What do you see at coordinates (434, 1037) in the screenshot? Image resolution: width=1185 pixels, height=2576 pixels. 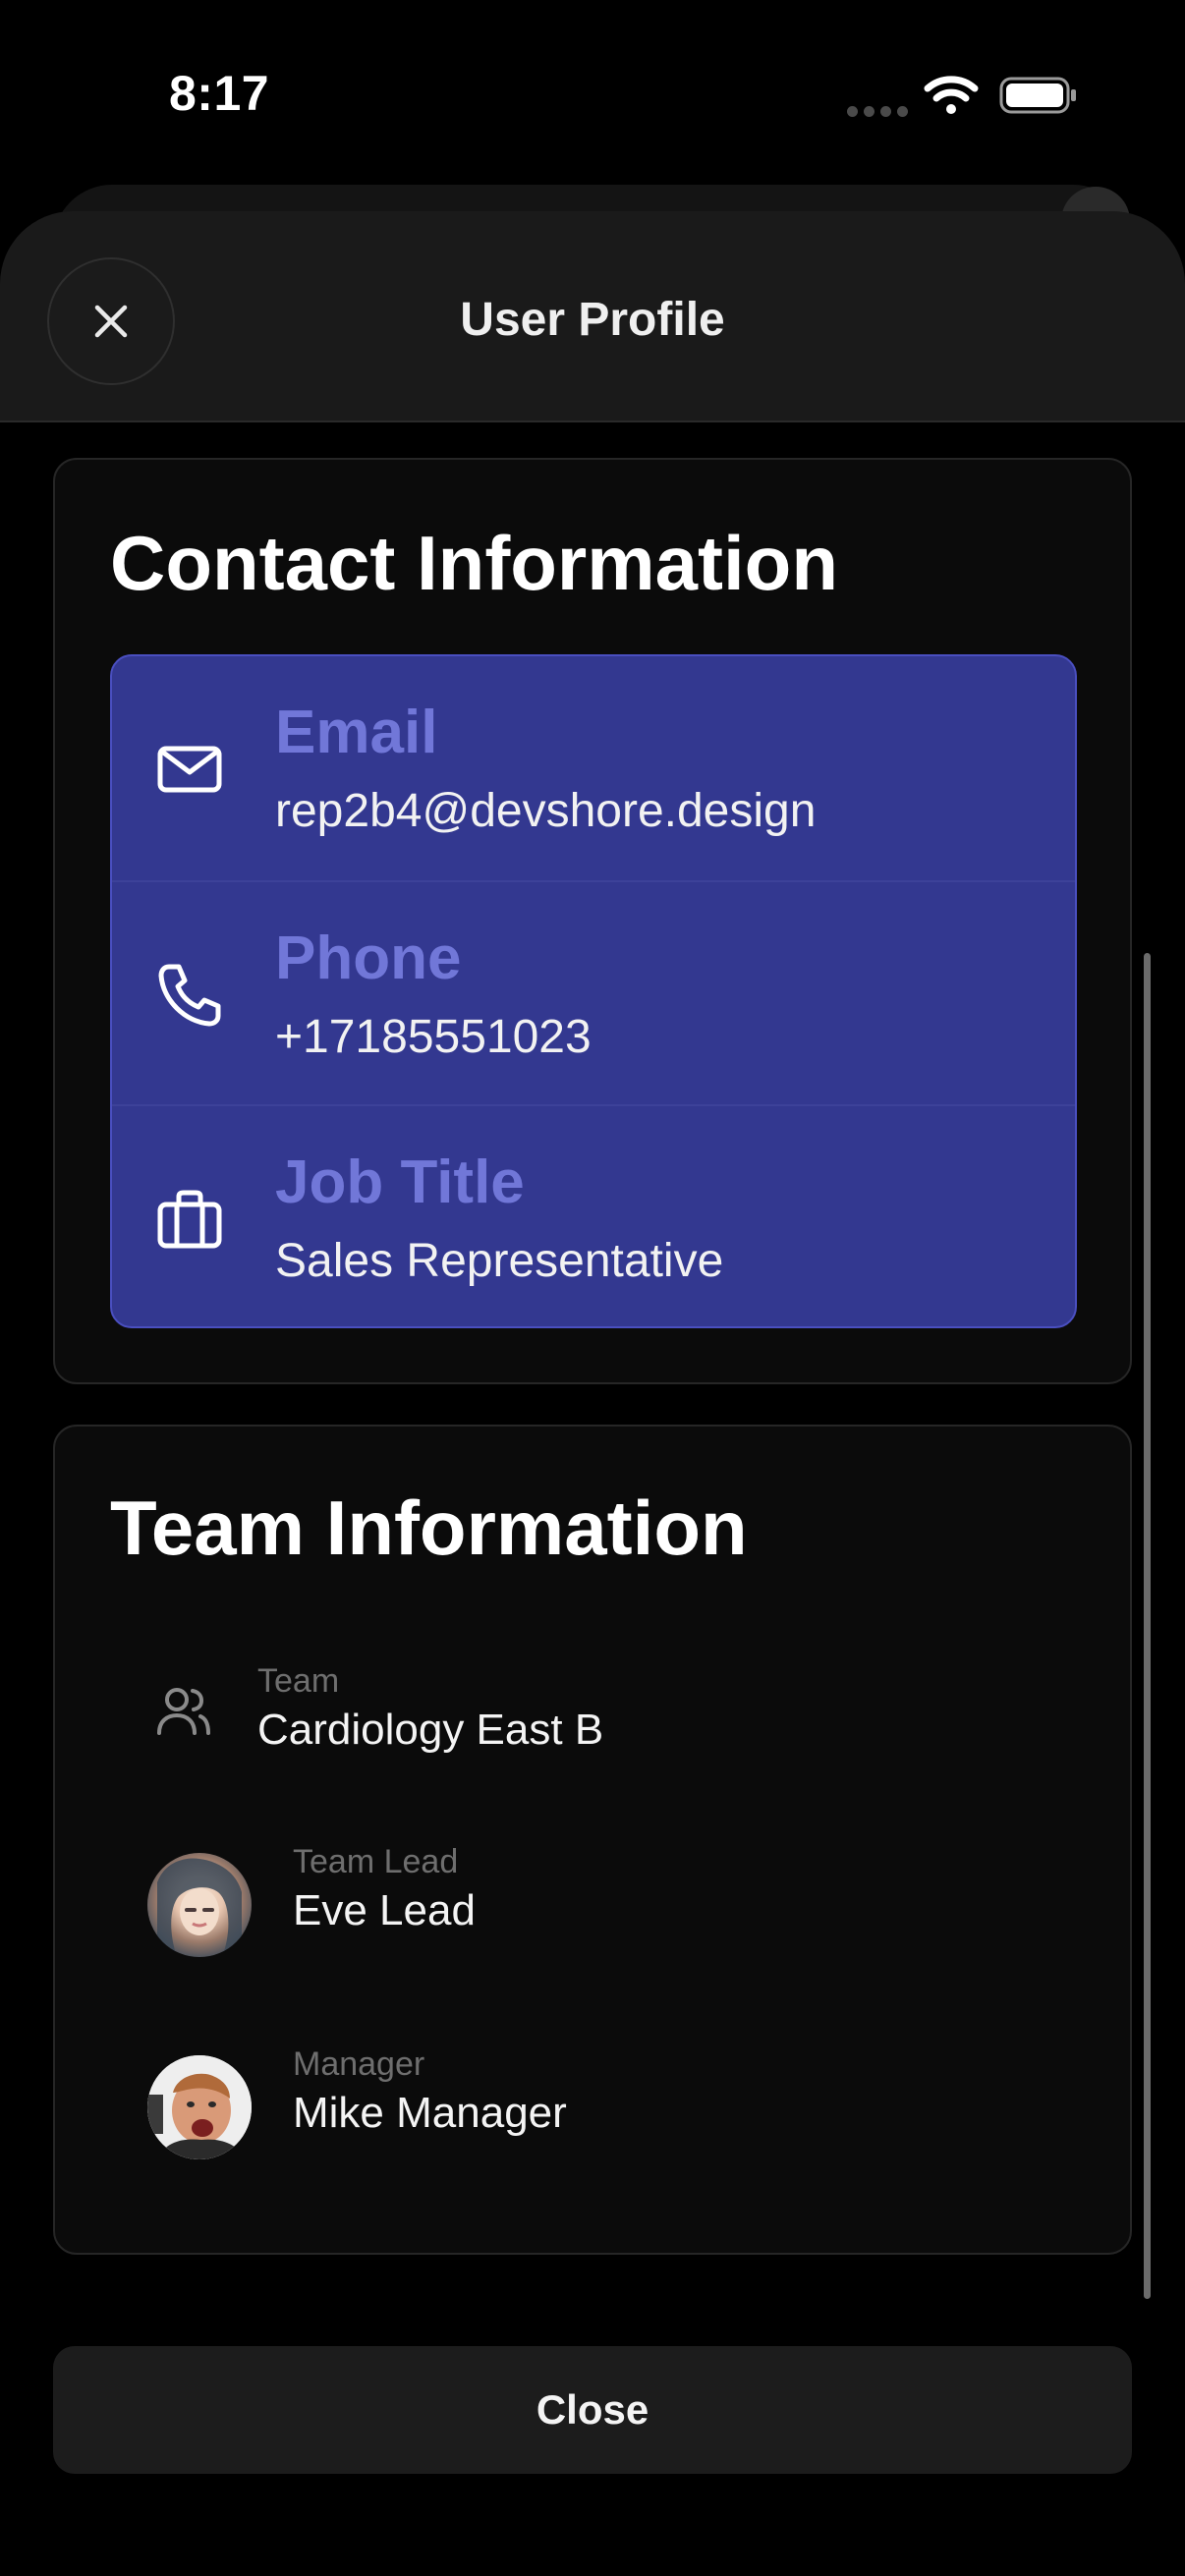 I see `contact-value: +17185551023` at bounding box center [434, 1037].